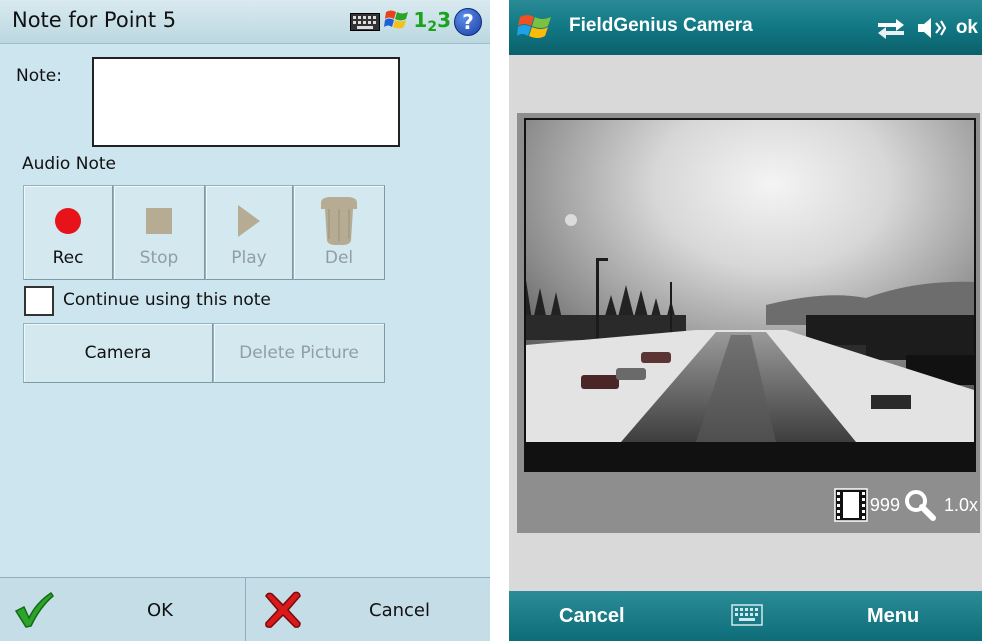  Describe the element at coordinates (432, 22) in the screenshot. I see `123-input-icon: 123` at that location.